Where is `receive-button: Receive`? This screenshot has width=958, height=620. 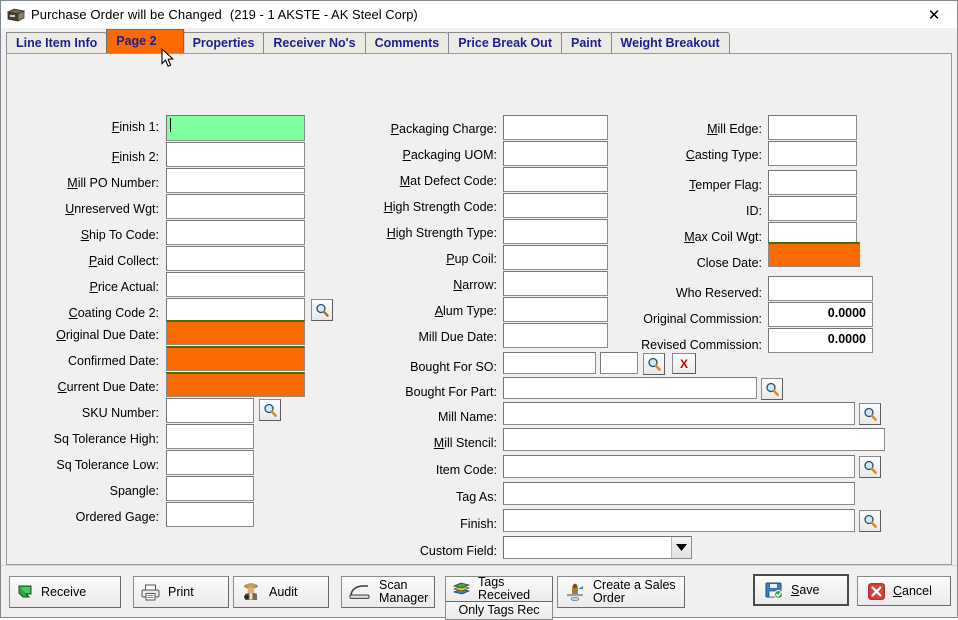 receive-button: Receive is located at coordinates (65, 592).